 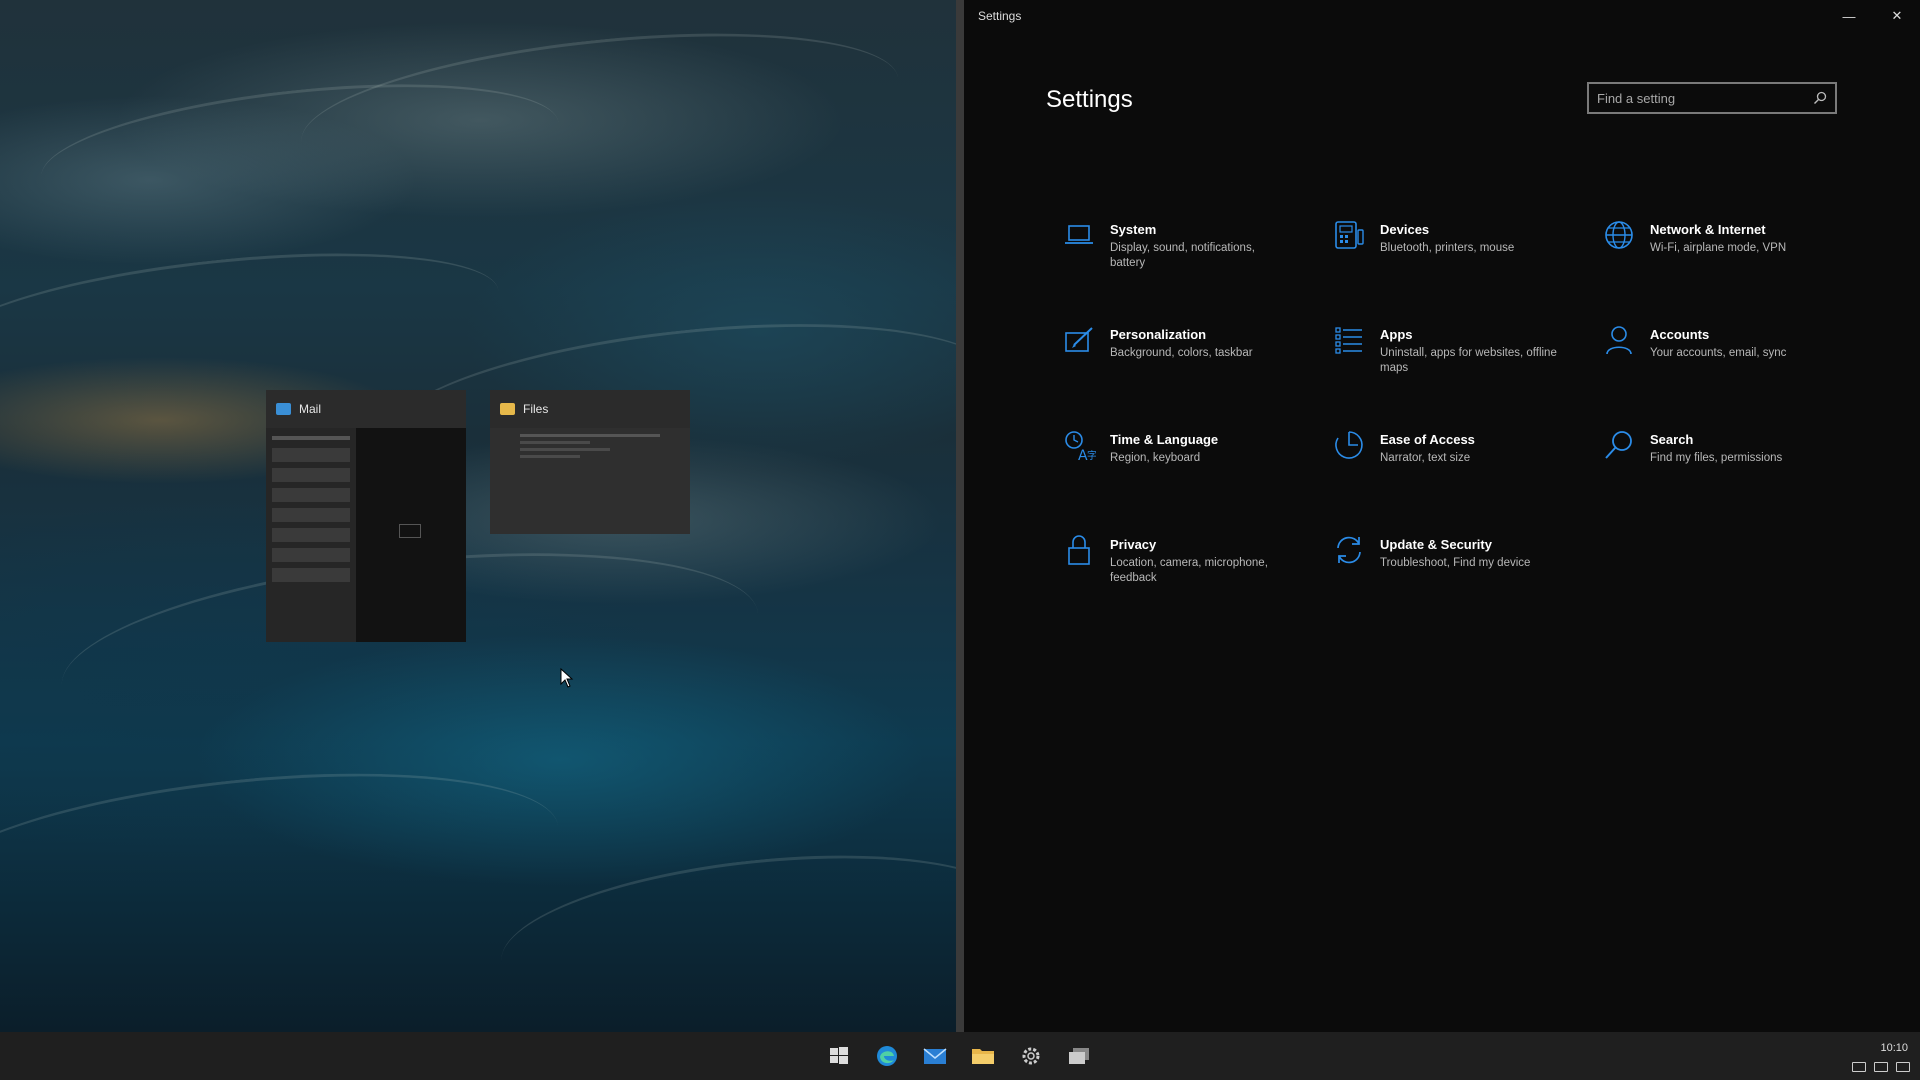 What do you see at coordinates (536, 409) in the screenshot?
I see `thumbnail-title-files: Files` at bounding box center [536, 409].